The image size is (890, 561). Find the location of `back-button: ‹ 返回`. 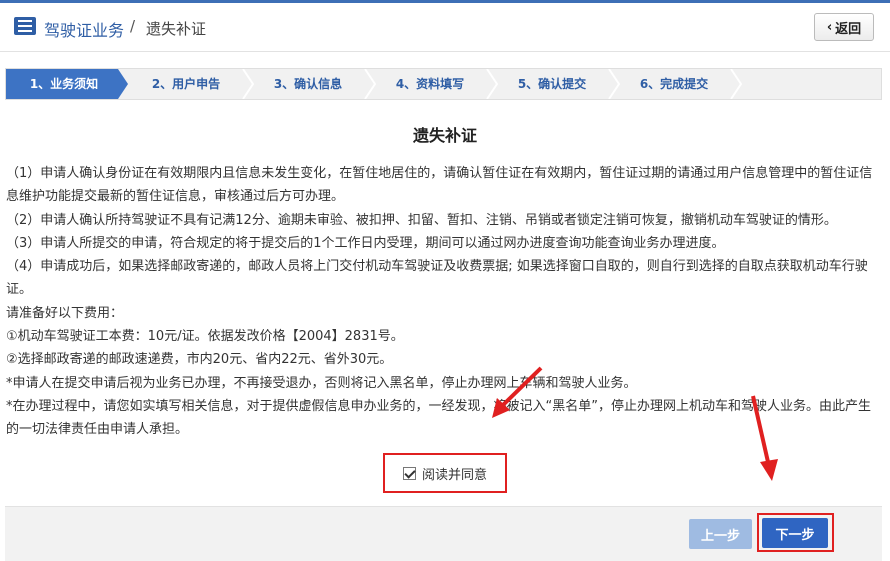

back-button: ‹ 返回 is located at coordinates (844, 27).